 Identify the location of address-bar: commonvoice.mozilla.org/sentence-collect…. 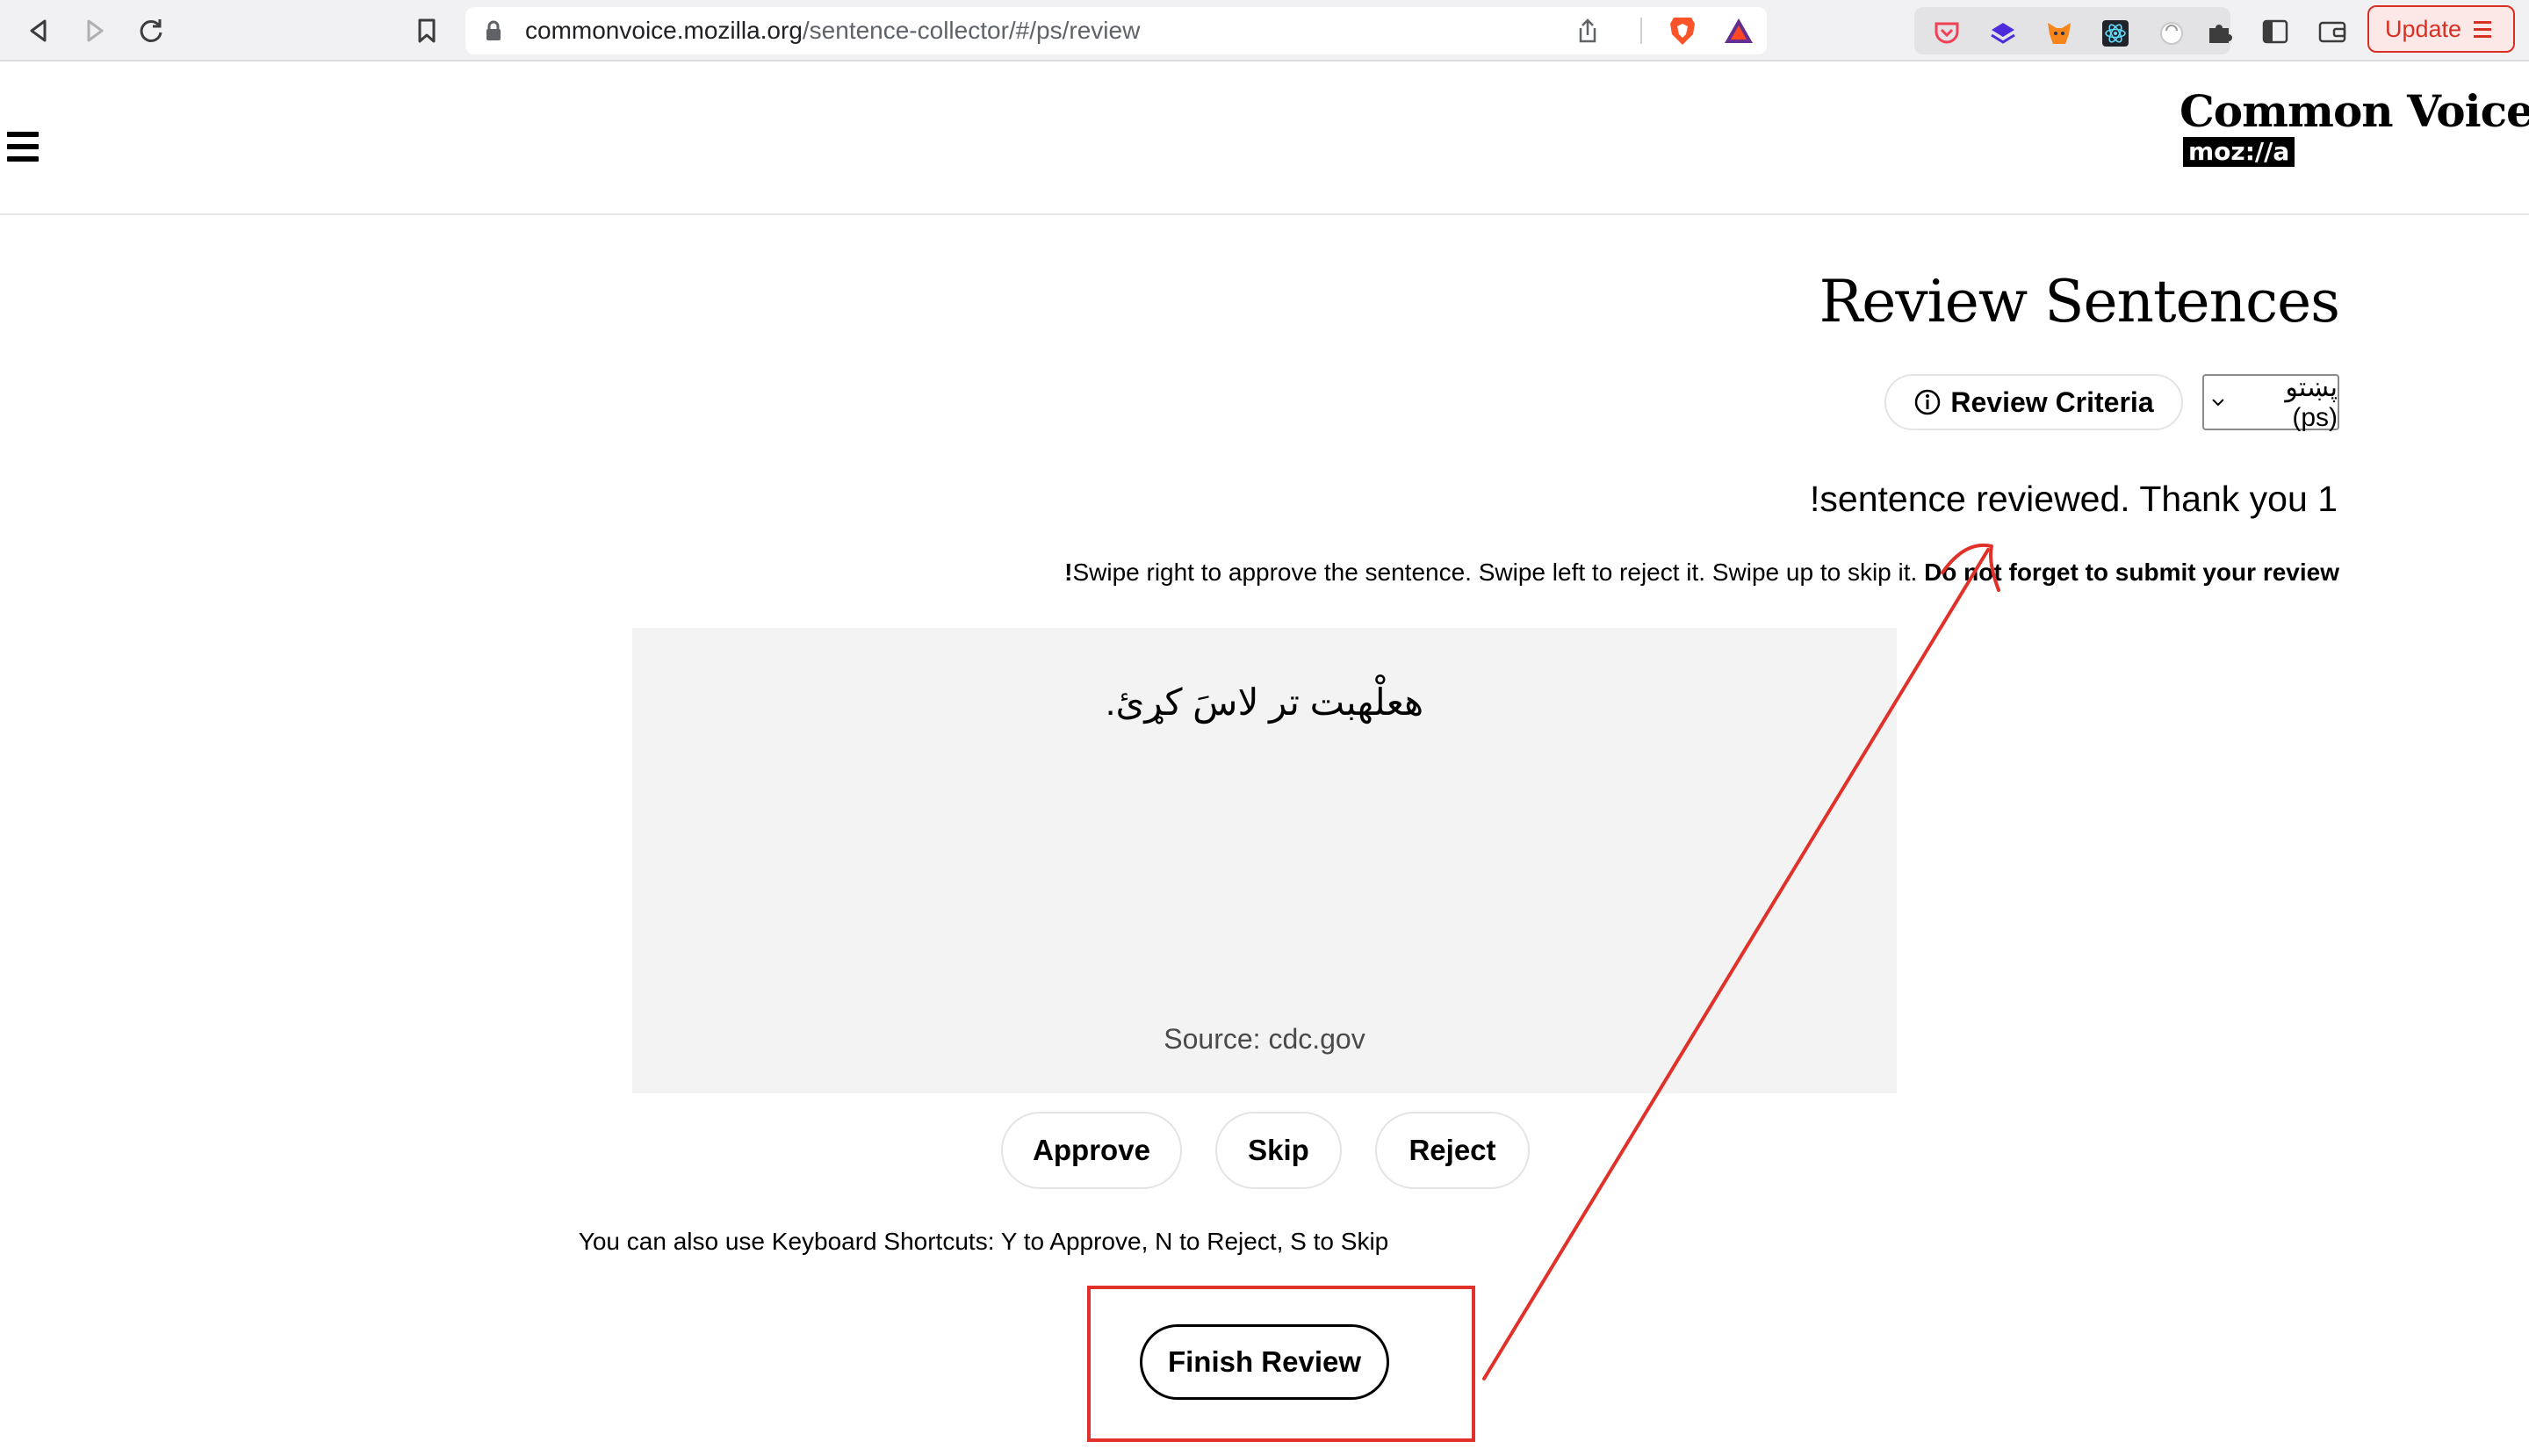
(1116, 30).